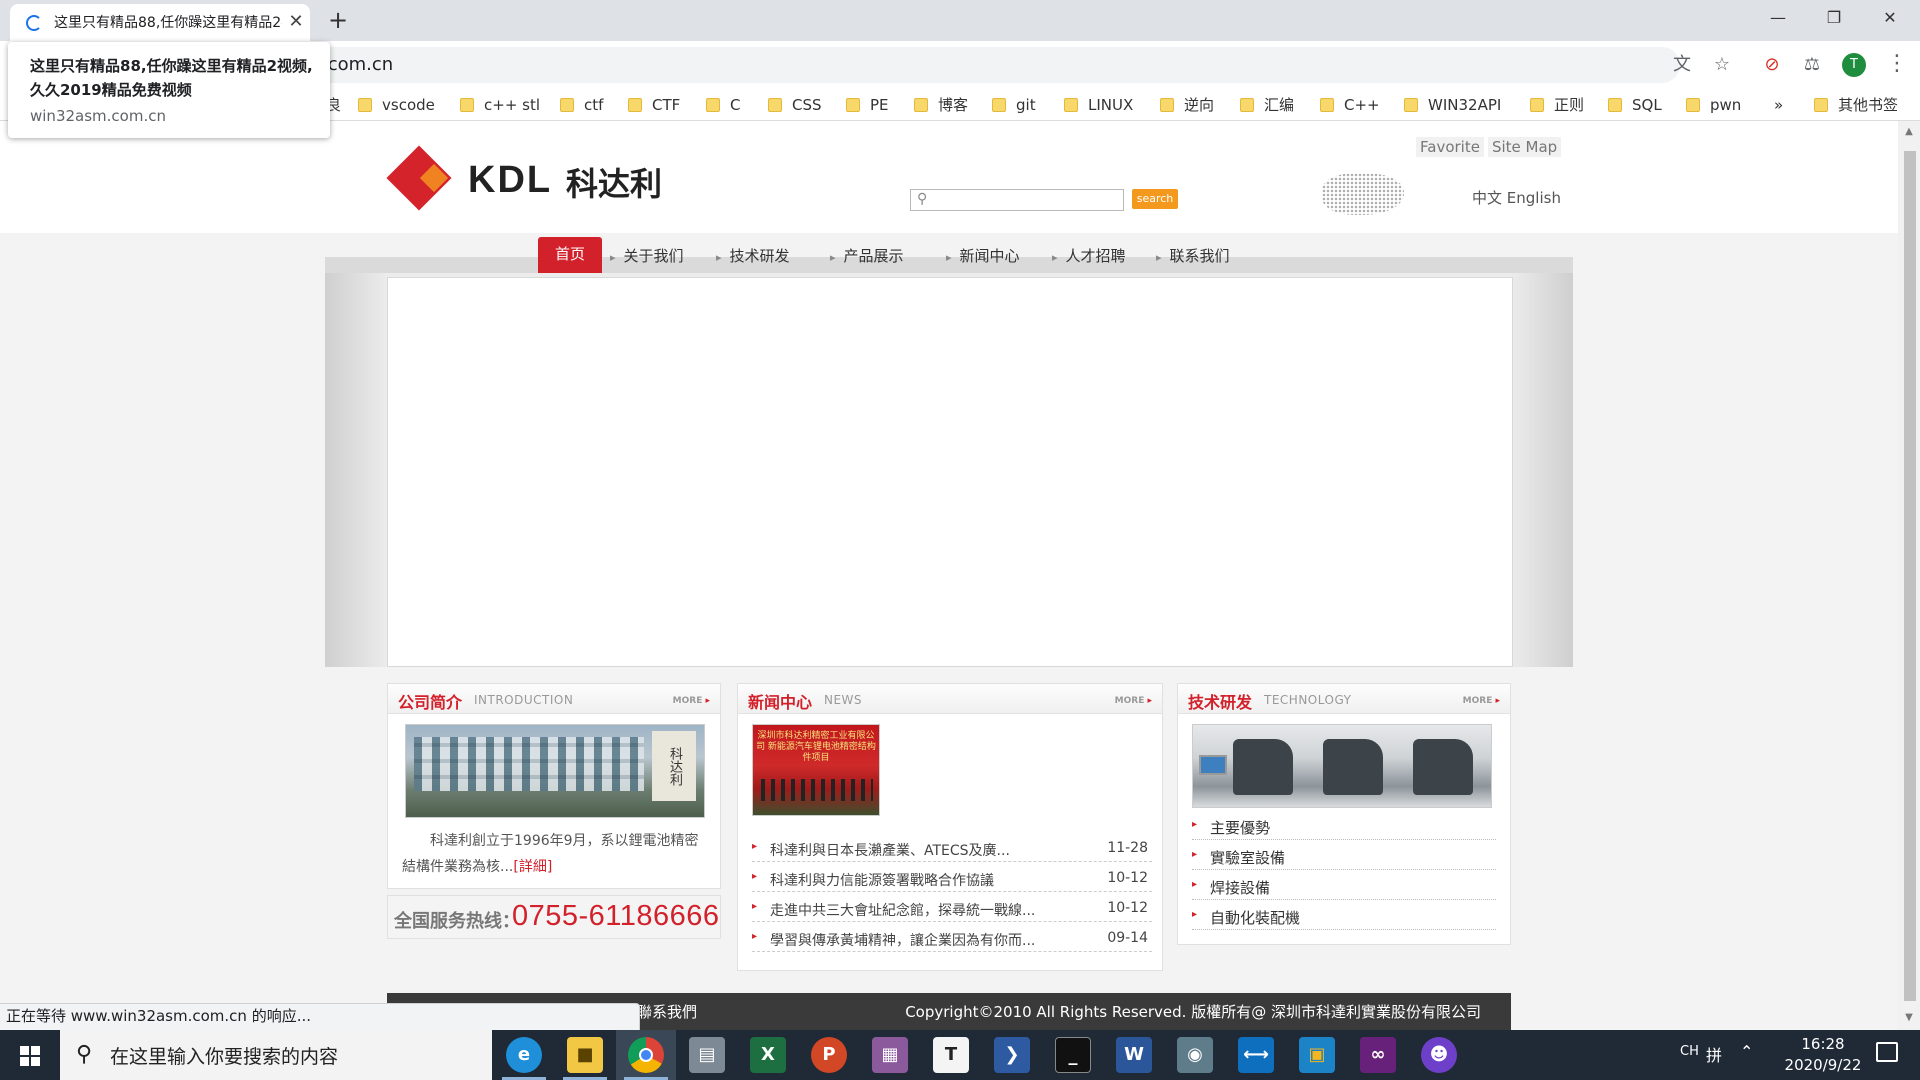  What do you see at coordinates (753, 255) in the screenshot?
I see `nav-tech: 技术研发` at bounding box center [753, 255].